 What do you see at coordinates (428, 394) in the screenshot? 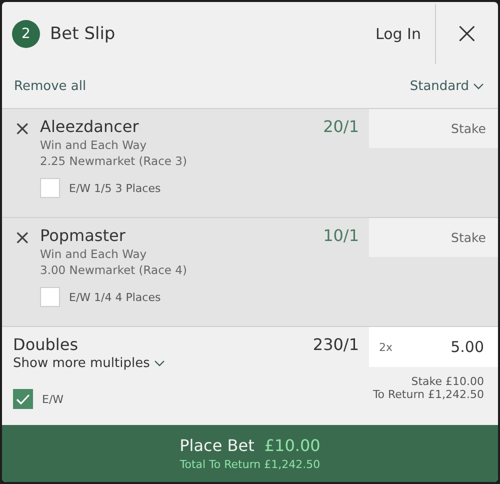
I see `return-text: To Return £1,242.50` at bounding box center [428, 394].